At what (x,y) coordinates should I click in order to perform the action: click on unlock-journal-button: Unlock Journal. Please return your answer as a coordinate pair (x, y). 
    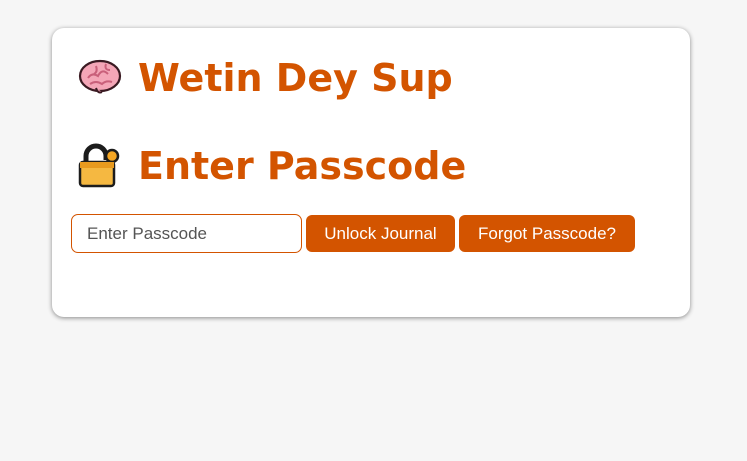
    Looking at the image, I should click on (380, 233).